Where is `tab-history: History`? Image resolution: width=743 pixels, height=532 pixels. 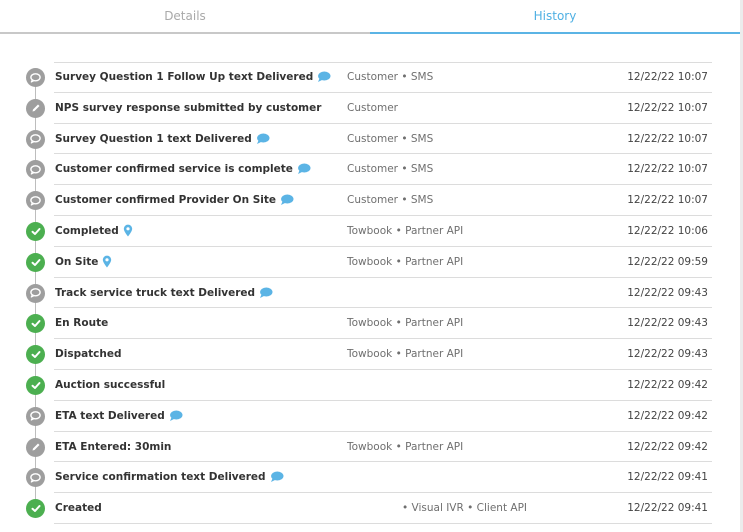
tab-history: History is located at coordinates (555, 17).